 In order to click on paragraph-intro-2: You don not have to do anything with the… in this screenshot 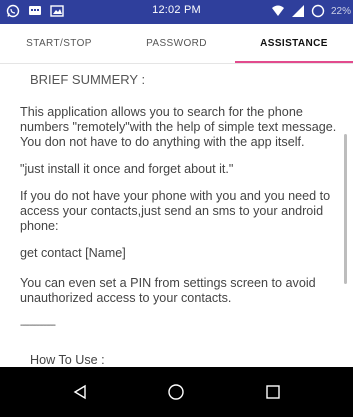, I will do `click(162, 142)`.